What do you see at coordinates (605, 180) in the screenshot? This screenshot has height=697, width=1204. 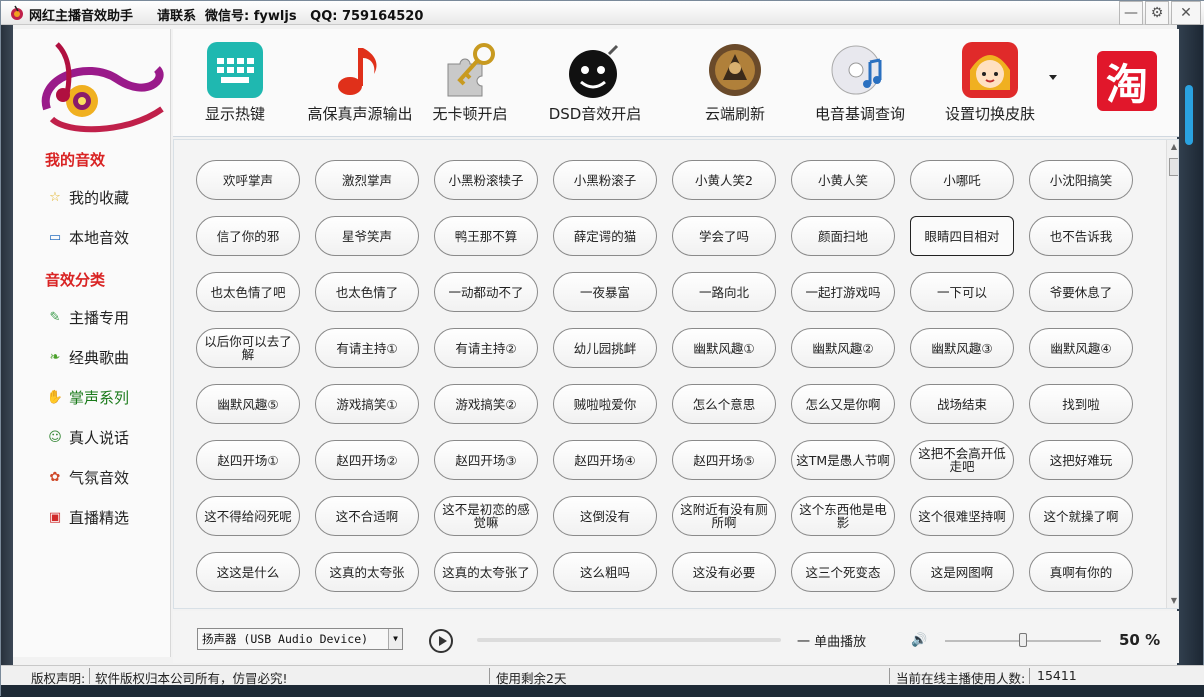 I see `sound-button: 小黑粉滚子` at bounding box center [605, 180].